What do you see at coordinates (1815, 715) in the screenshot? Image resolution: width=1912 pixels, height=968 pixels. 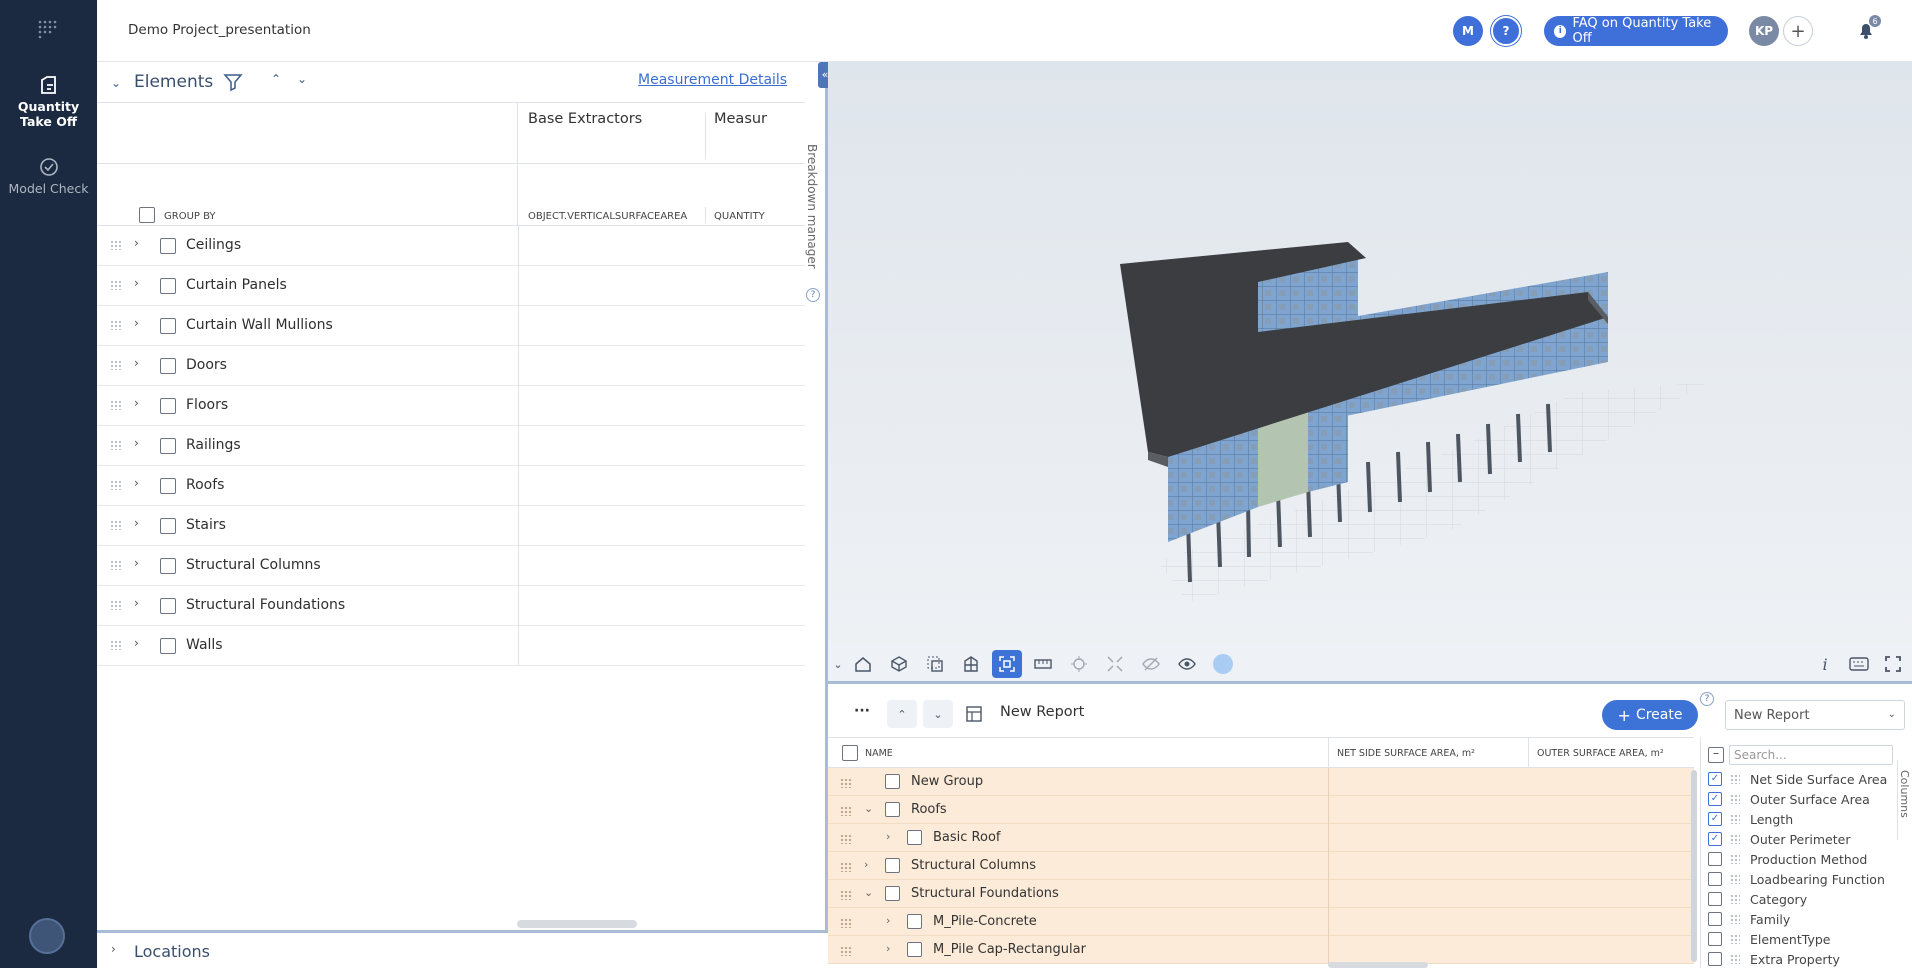 I see `report-select: New Report ⌄` at bounding box center [1815, 715].